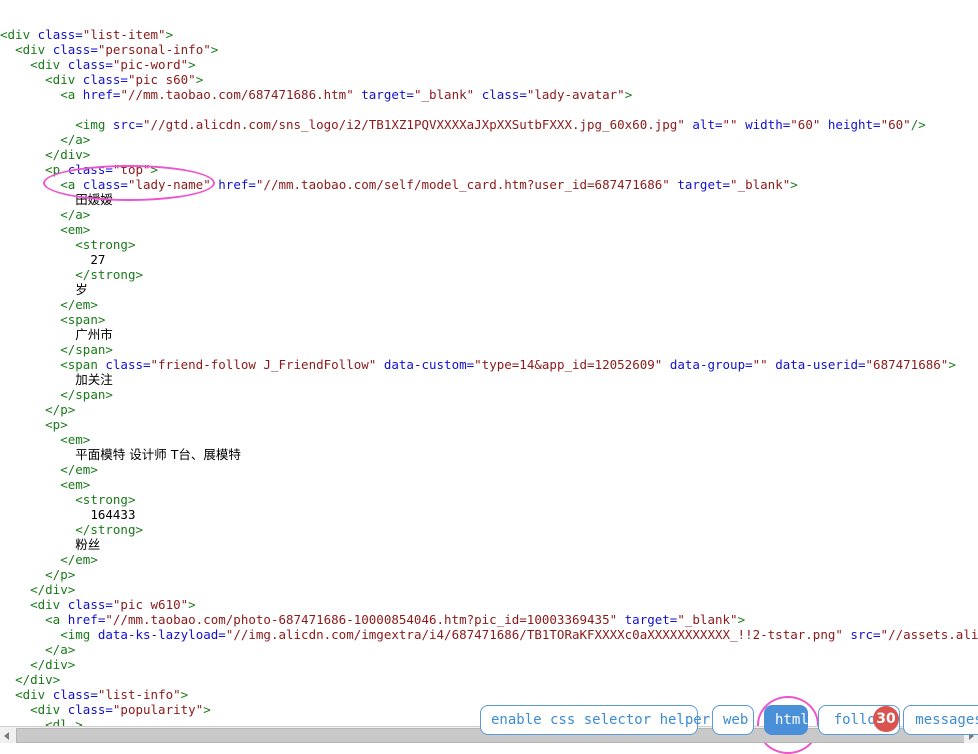 The height and width of the screenshot is (754, 978). I want to click on code-line: <div class="pic w610">, so click(113, 604).